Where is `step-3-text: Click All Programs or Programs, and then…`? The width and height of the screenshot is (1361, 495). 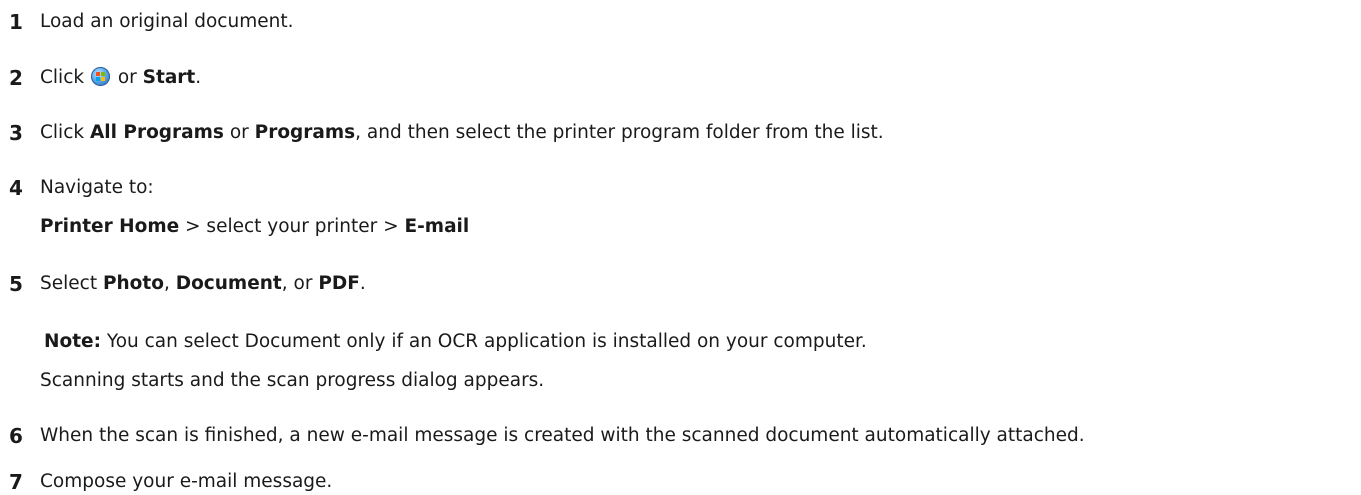 step-3-text: Click All Programs or Programs, and then… is located at coordinates (462, 133).